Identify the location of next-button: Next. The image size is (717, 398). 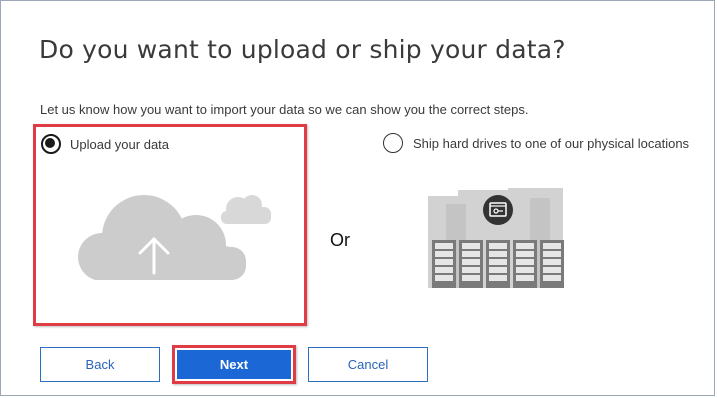
(234, 364).